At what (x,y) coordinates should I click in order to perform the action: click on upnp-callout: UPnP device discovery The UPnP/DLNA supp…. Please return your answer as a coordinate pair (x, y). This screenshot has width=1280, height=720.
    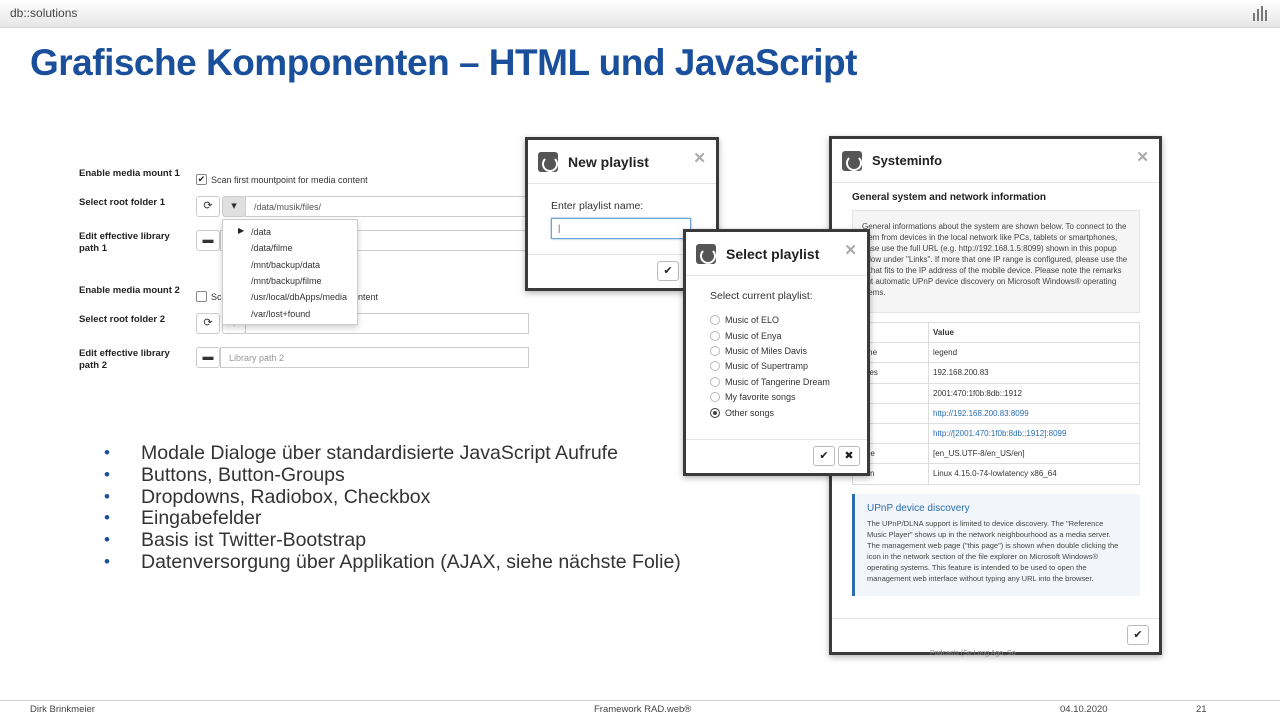
    Looking at the image, I should click on (996, 545).